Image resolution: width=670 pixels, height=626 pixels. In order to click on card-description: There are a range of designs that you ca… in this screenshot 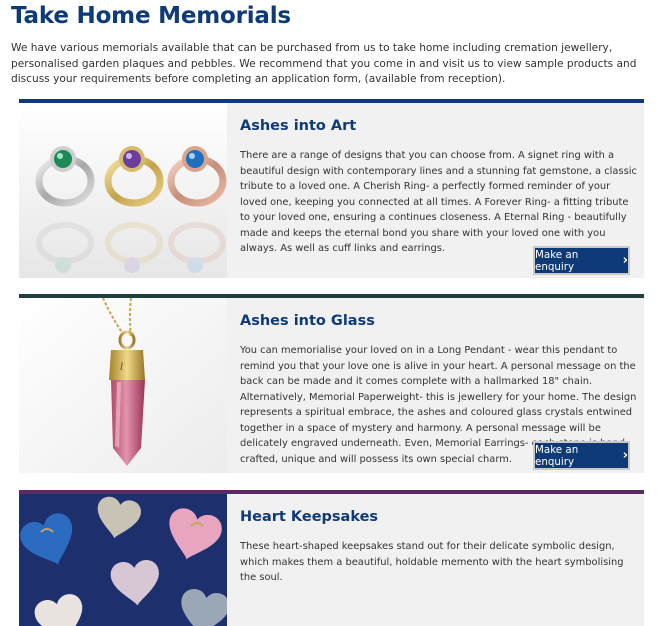, I will do `click(438, 202)`.